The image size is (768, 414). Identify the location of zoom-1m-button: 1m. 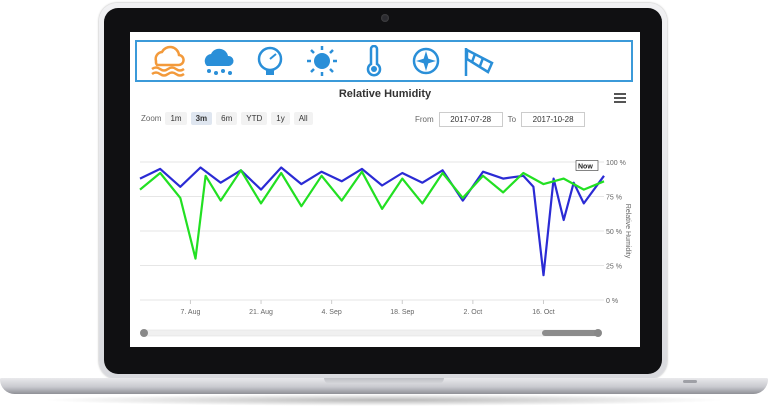
(176, 118).